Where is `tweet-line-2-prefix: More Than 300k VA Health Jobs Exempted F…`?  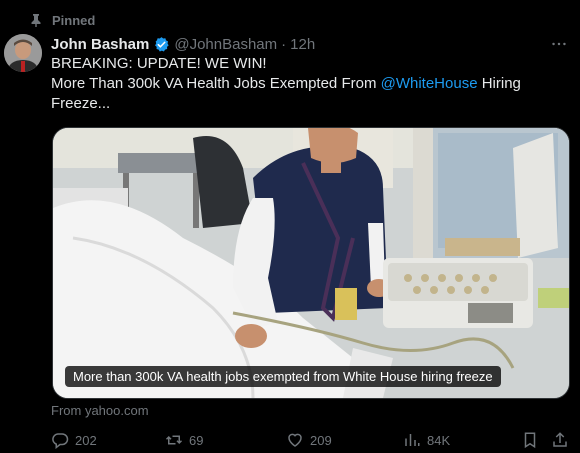 tweet-line-2-prefix: More Than 300k VA Health Jobs Exempted F… is located at coordinates (216, 83).